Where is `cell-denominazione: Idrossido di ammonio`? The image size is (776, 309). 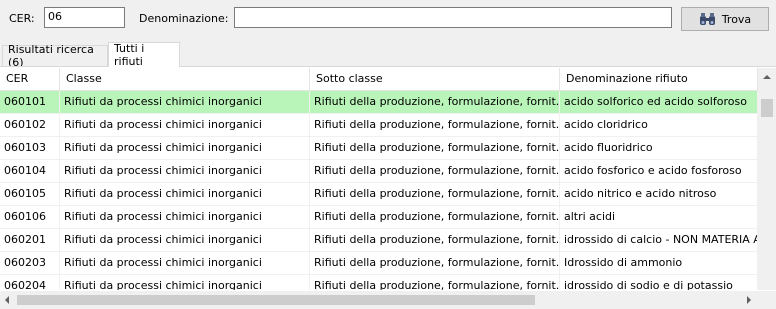 cell-denominazione: Idrossido di ammonio is located at coordinates (659, 263).